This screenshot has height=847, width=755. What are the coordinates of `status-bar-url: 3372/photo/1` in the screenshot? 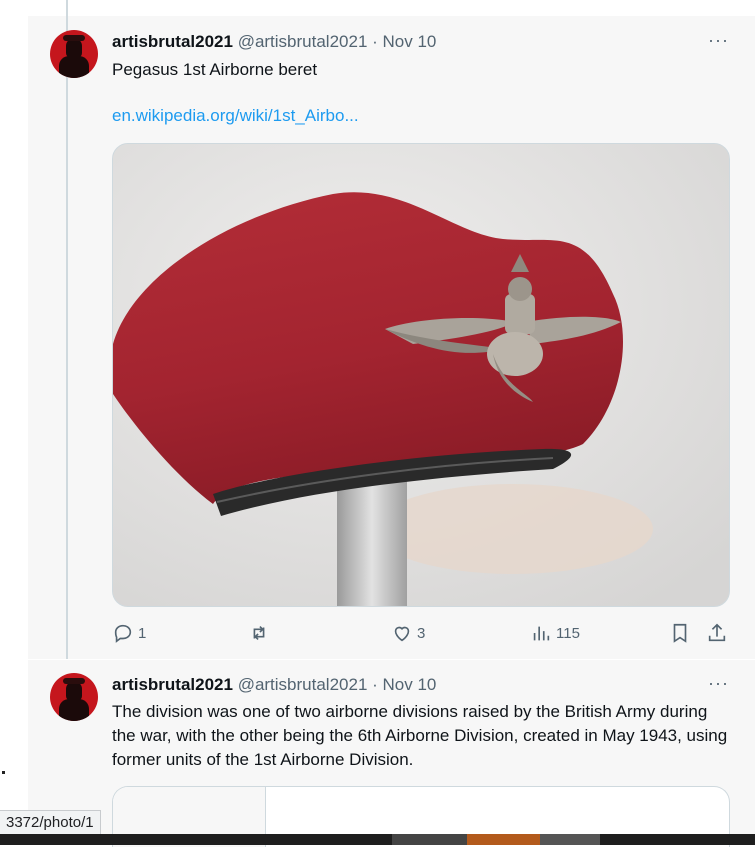 It's located at (50, 823).